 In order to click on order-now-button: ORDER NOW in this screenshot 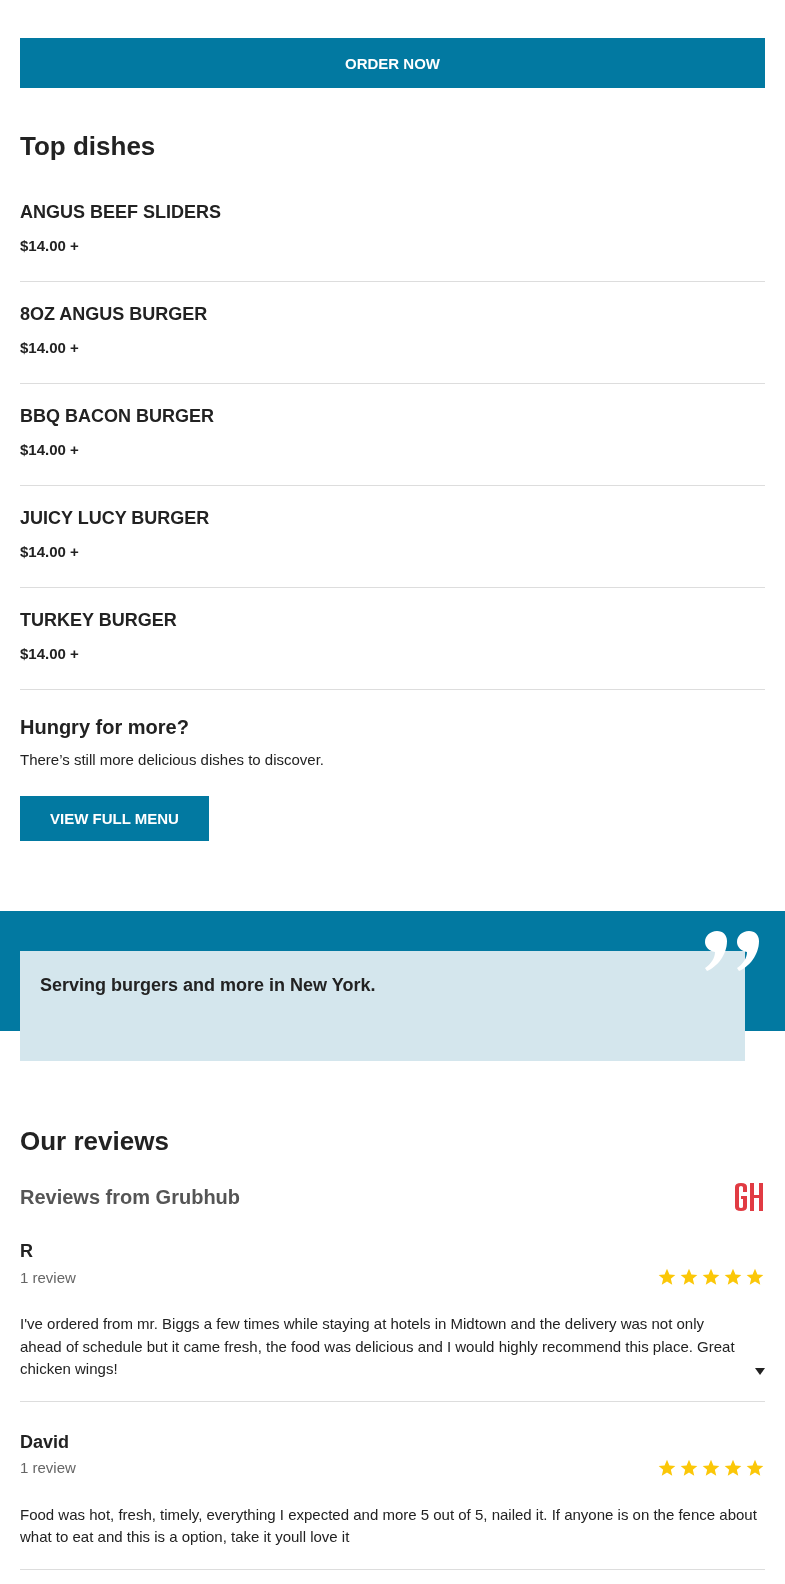, I will do `click(392, 63)`.